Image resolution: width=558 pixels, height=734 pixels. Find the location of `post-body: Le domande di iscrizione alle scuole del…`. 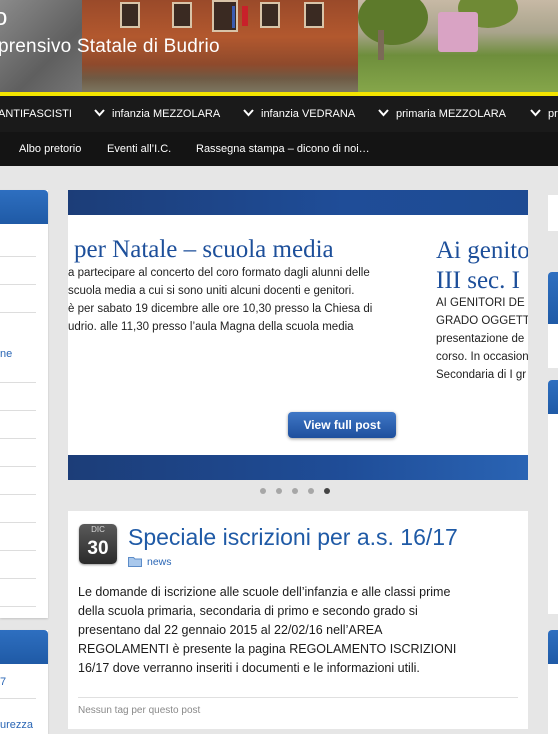

post-body: Le domande di iscrizione alle scuole del… is located at coordinates (298, 630).